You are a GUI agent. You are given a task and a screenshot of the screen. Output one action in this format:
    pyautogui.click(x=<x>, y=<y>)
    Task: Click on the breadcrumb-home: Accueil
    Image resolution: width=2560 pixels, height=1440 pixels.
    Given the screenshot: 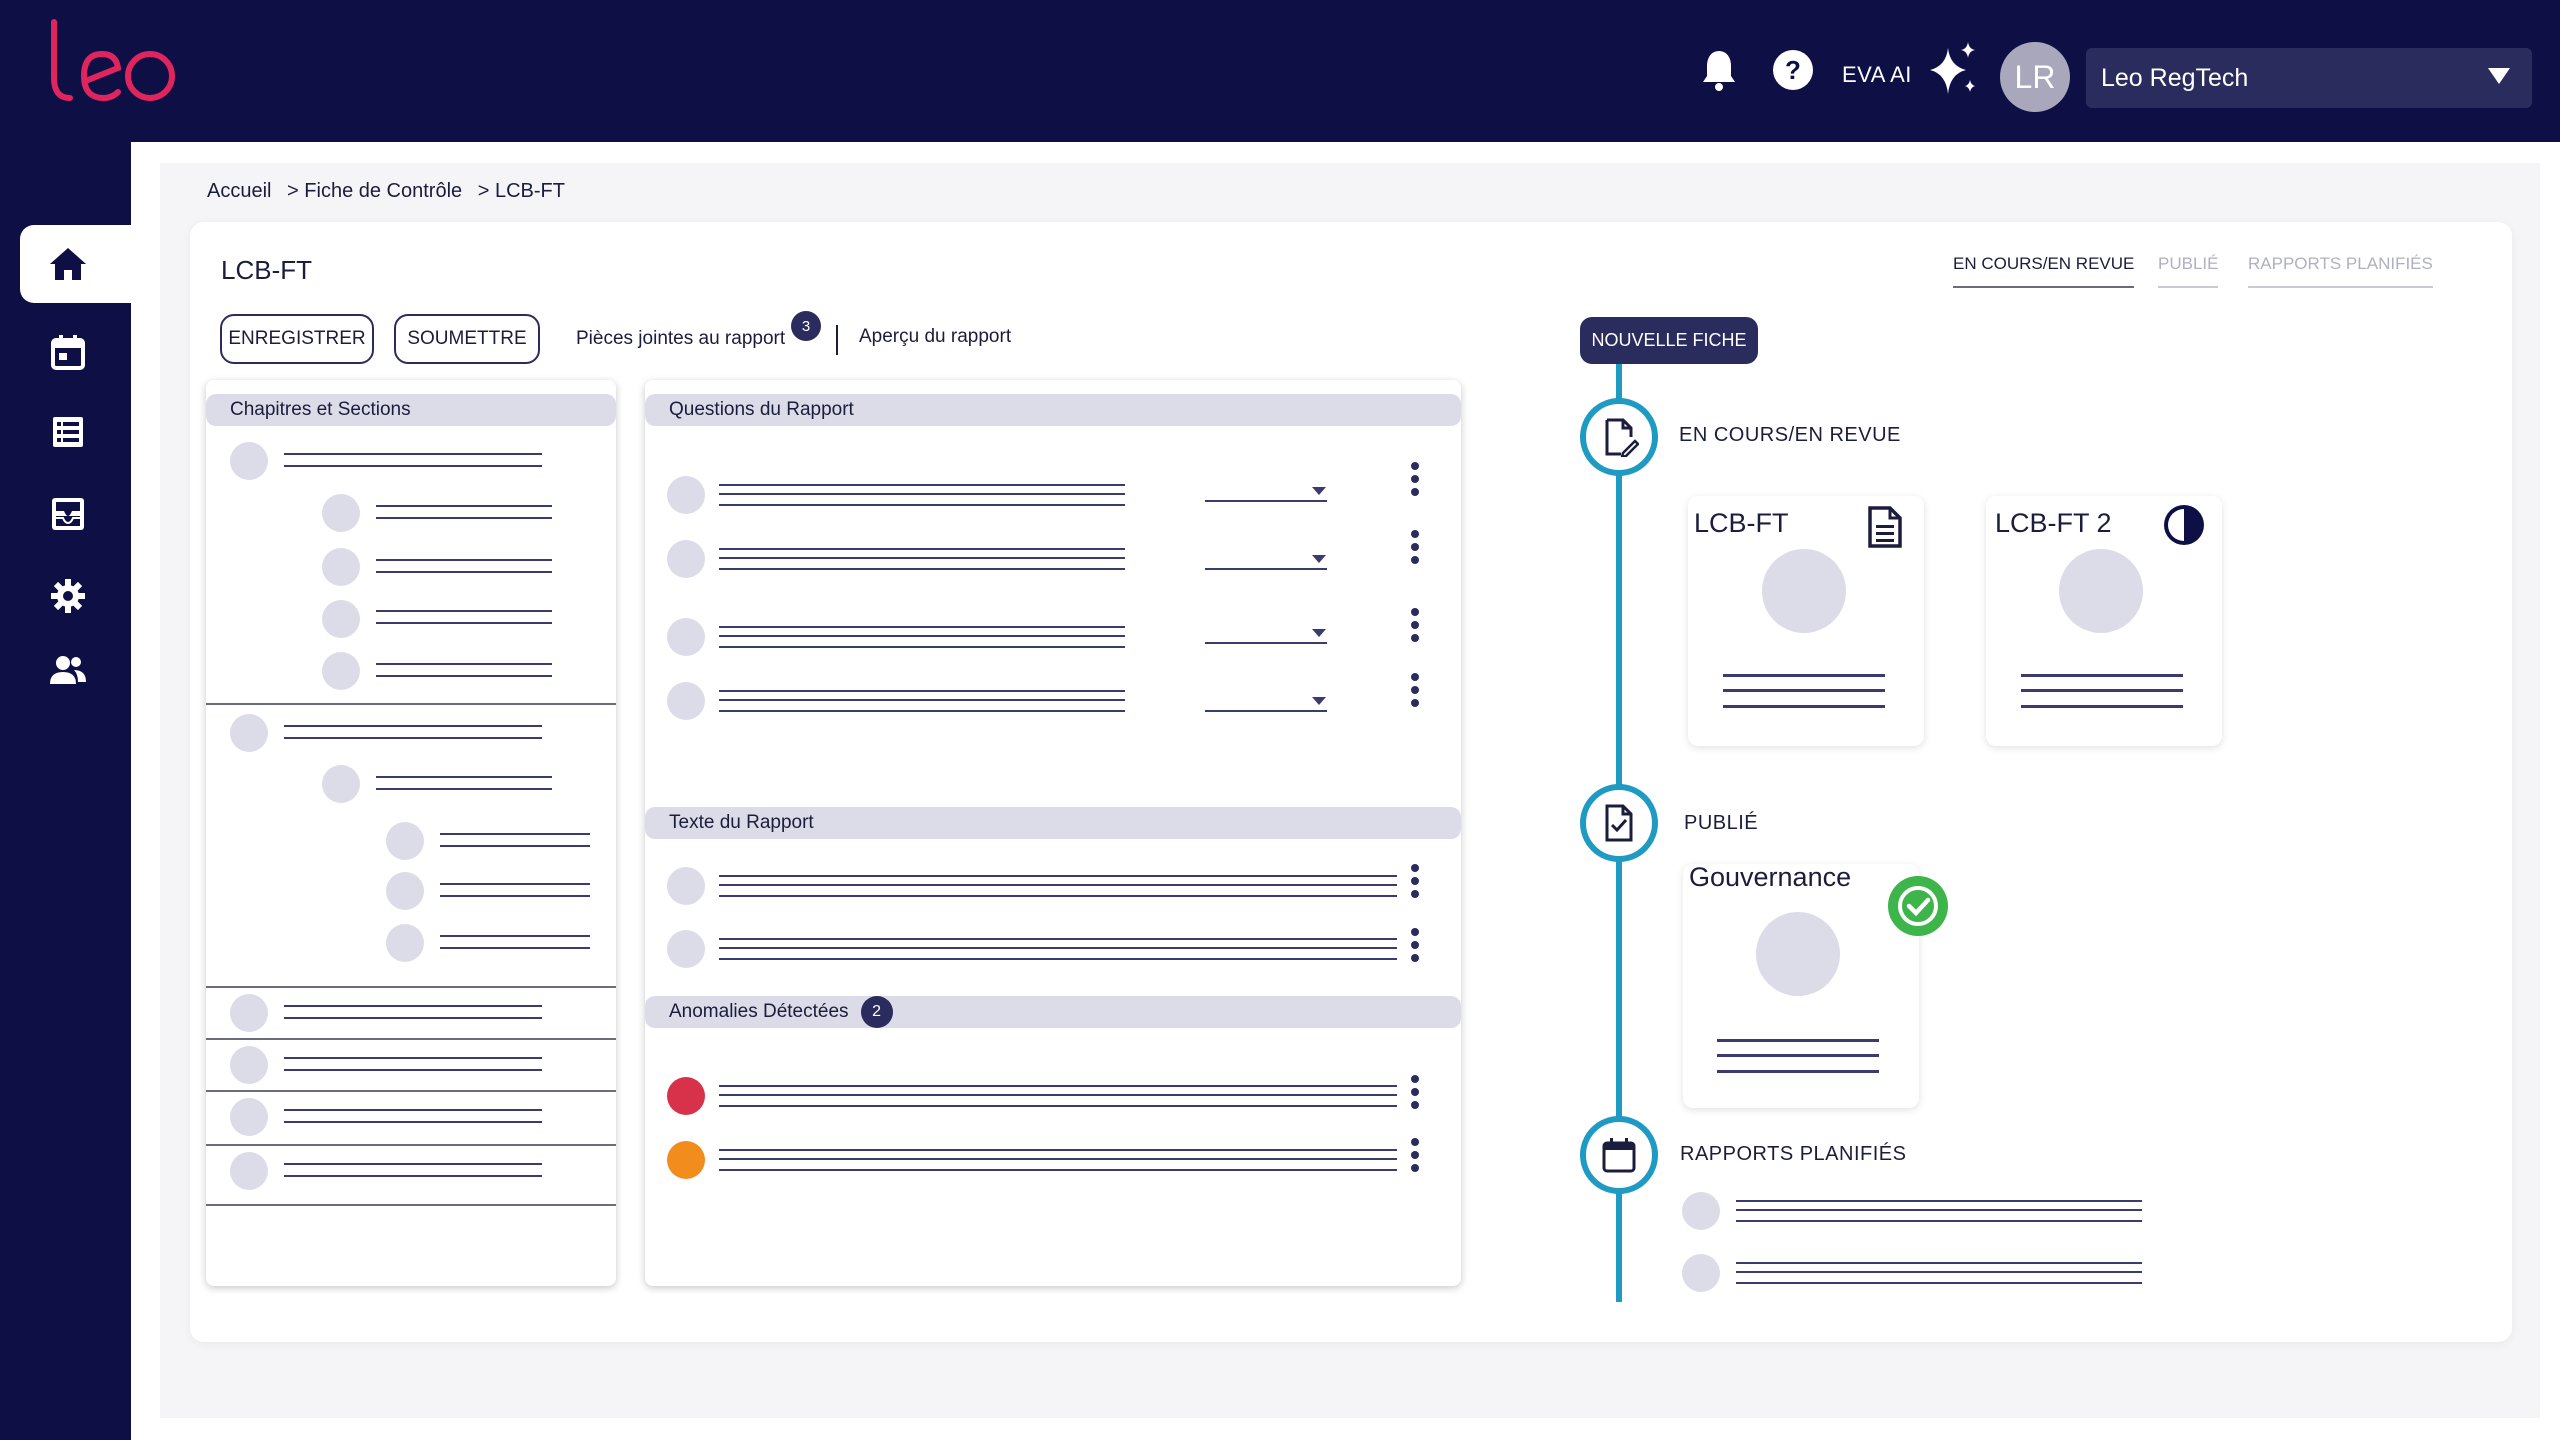 What is the action you would take?
    pyautogui.click(x=239, y=191)
    